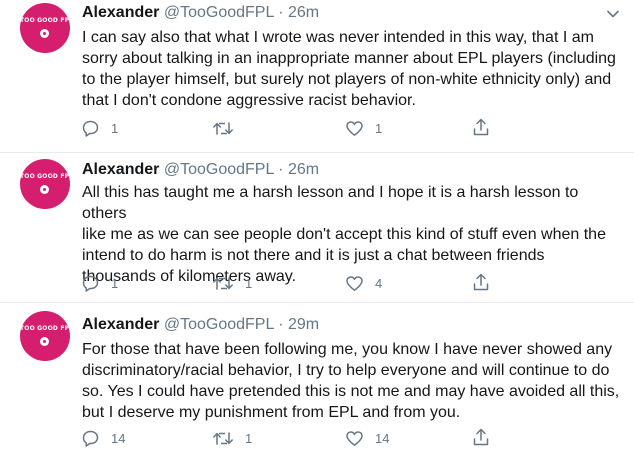 This screenshot has width=634, height=462. What do you see at coordinates (103, 438) in the screenshot?
I see `reply-button: 14` at bounding box center [103, 438].